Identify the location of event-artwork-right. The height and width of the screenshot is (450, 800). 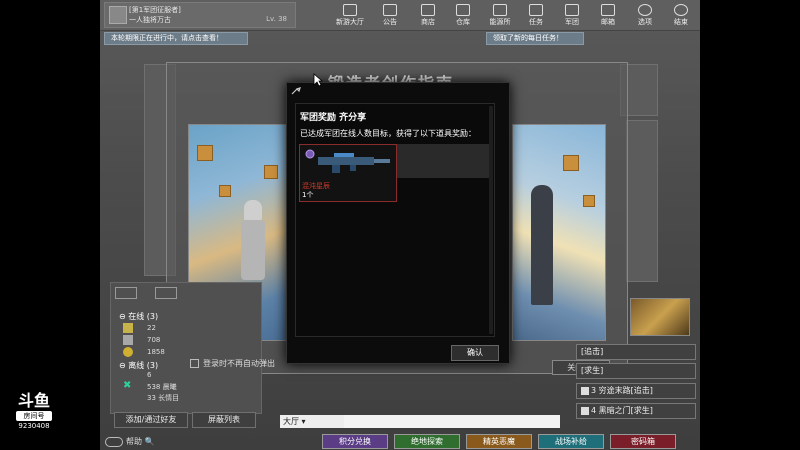
(559, 232).